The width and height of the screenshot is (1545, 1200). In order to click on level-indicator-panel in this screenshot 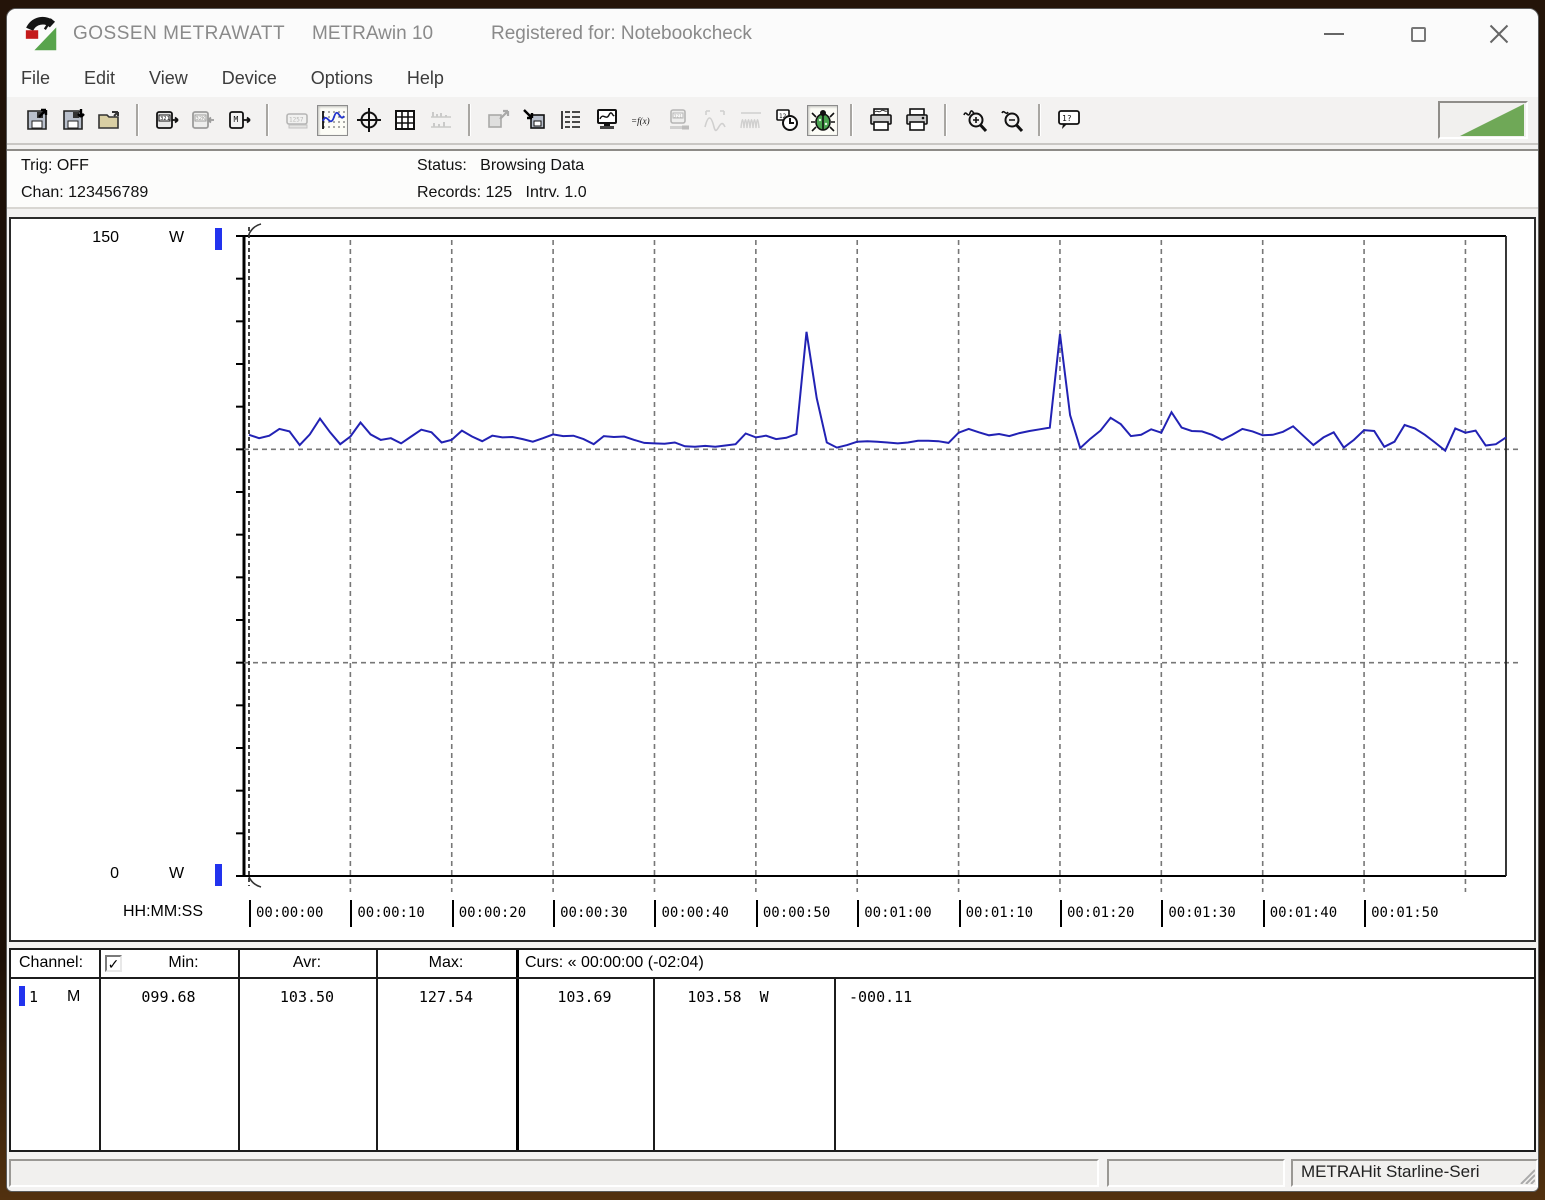, I will do `click(1483, 120)`.